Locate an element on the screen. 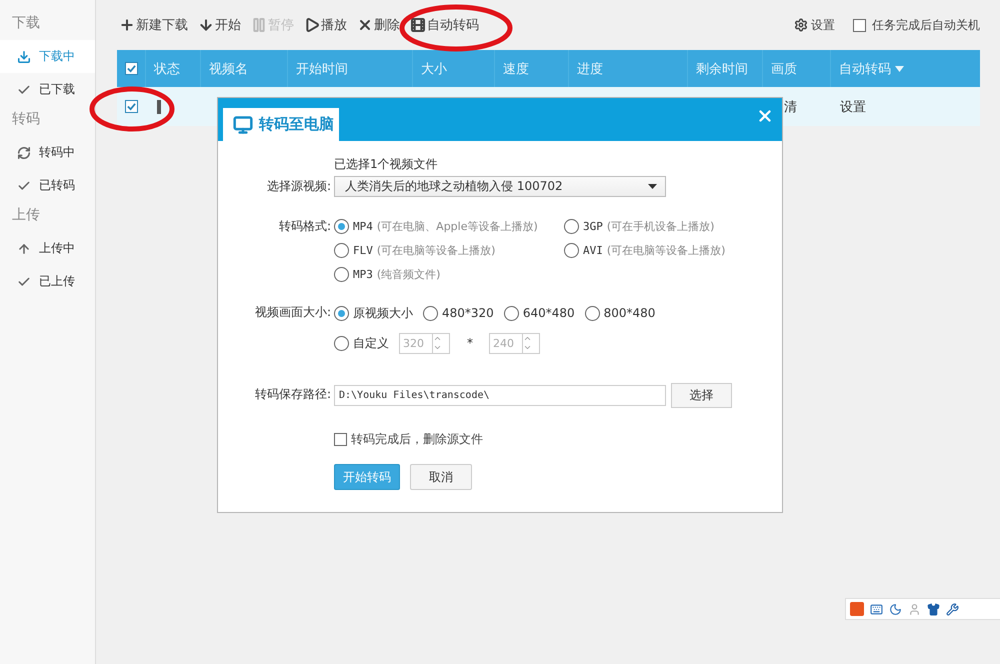 This screenshot has width=1000, height=664. play-icon is located at coordinates (312, 25).